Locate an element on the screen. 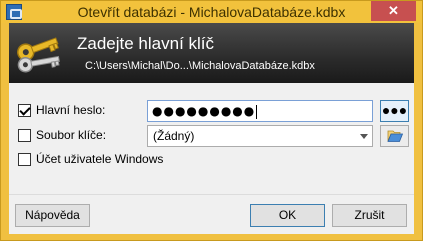 This screenshot has width=423, height=241. help-button: Nápověda is located at coordinates (52, 215).